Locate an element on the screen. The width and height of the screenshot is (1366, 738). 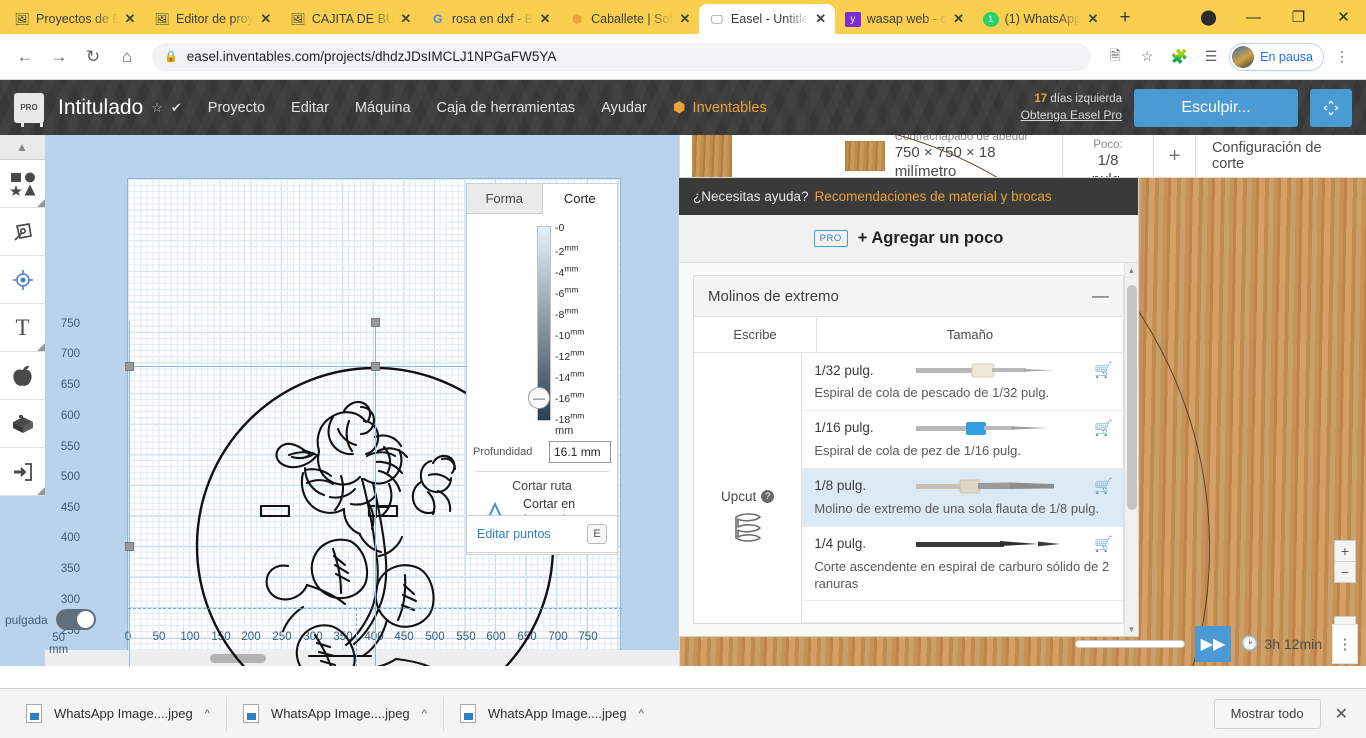
maximize-button: ❐ is located at coordinates (1298, 17).